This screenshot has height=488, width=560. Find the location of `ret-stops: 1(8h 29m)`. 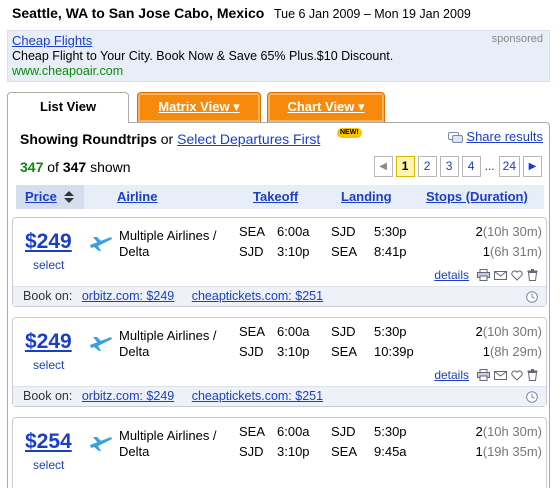

ret-stops: 1(8h 29m) is located at coordinates (512, 351).